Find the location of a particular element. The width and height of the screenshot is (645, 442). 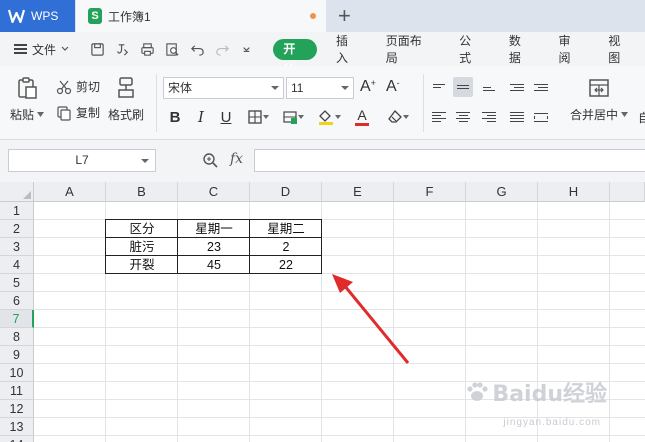

export-icon is located at coordinates (123, 49).